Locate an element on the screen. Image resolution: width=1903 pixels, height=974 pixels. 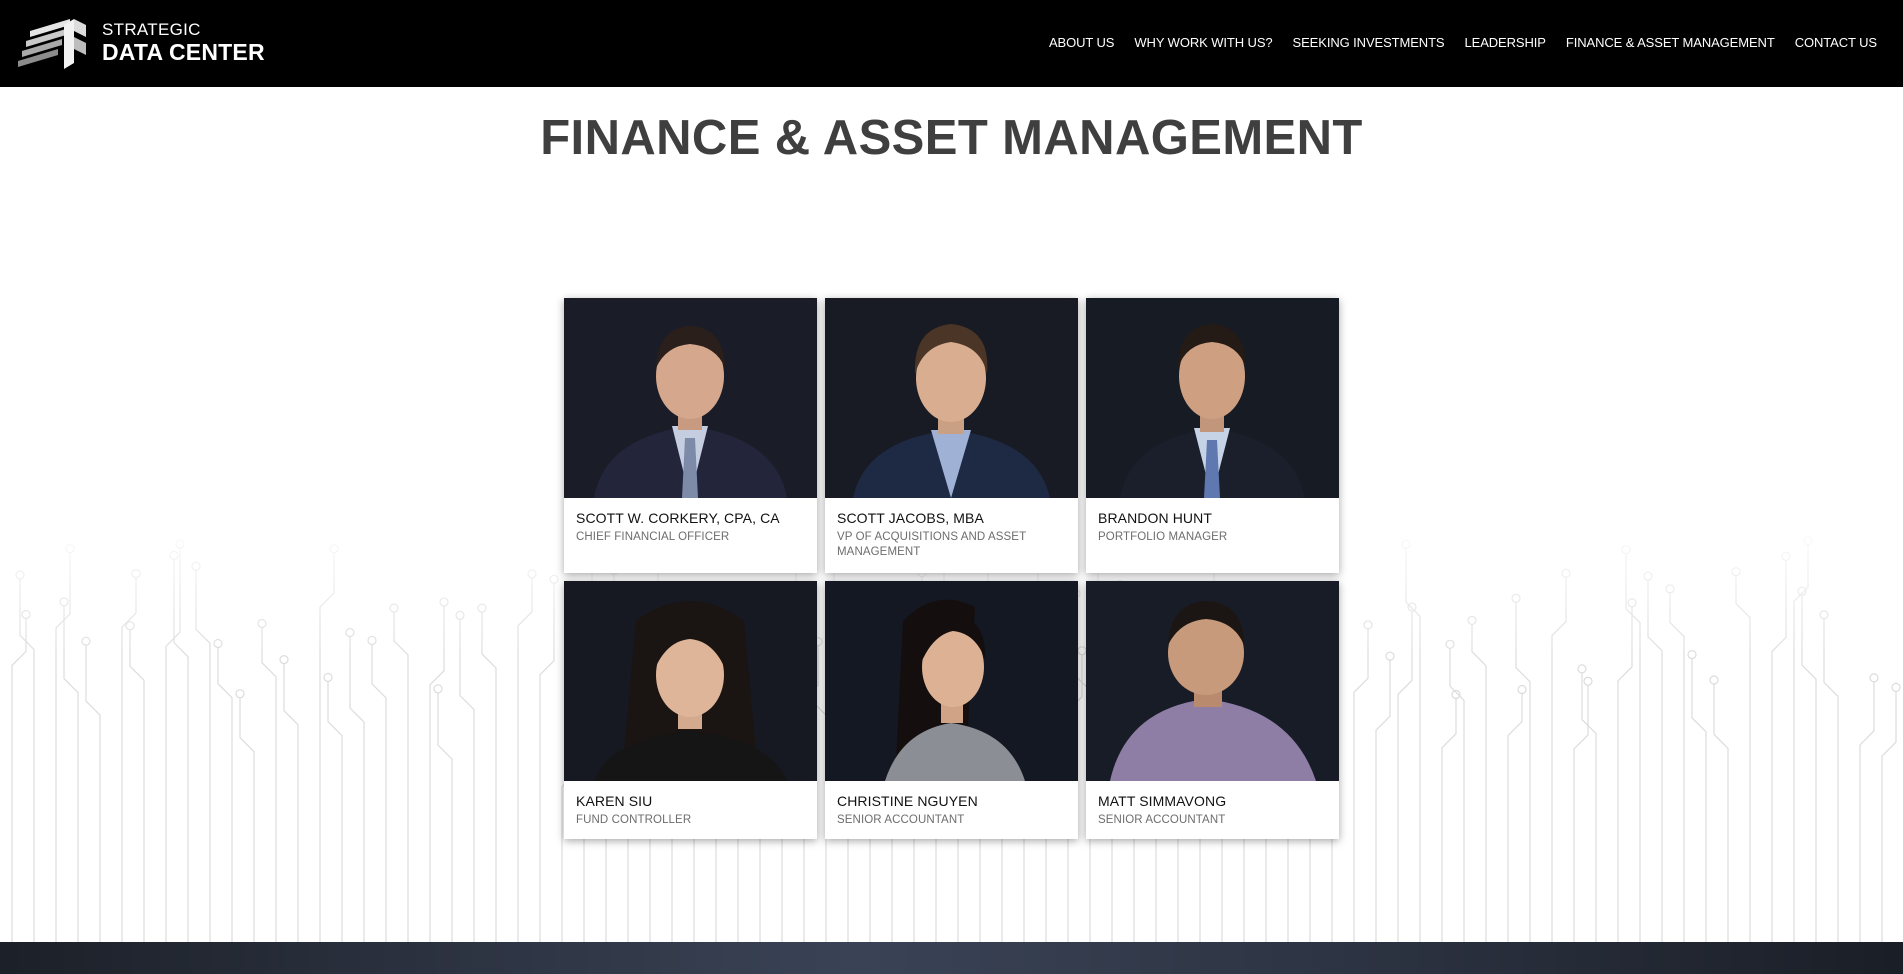
page-title: FINANCE & ASSET MANAGEMENT is located at coordinates (951, 138).